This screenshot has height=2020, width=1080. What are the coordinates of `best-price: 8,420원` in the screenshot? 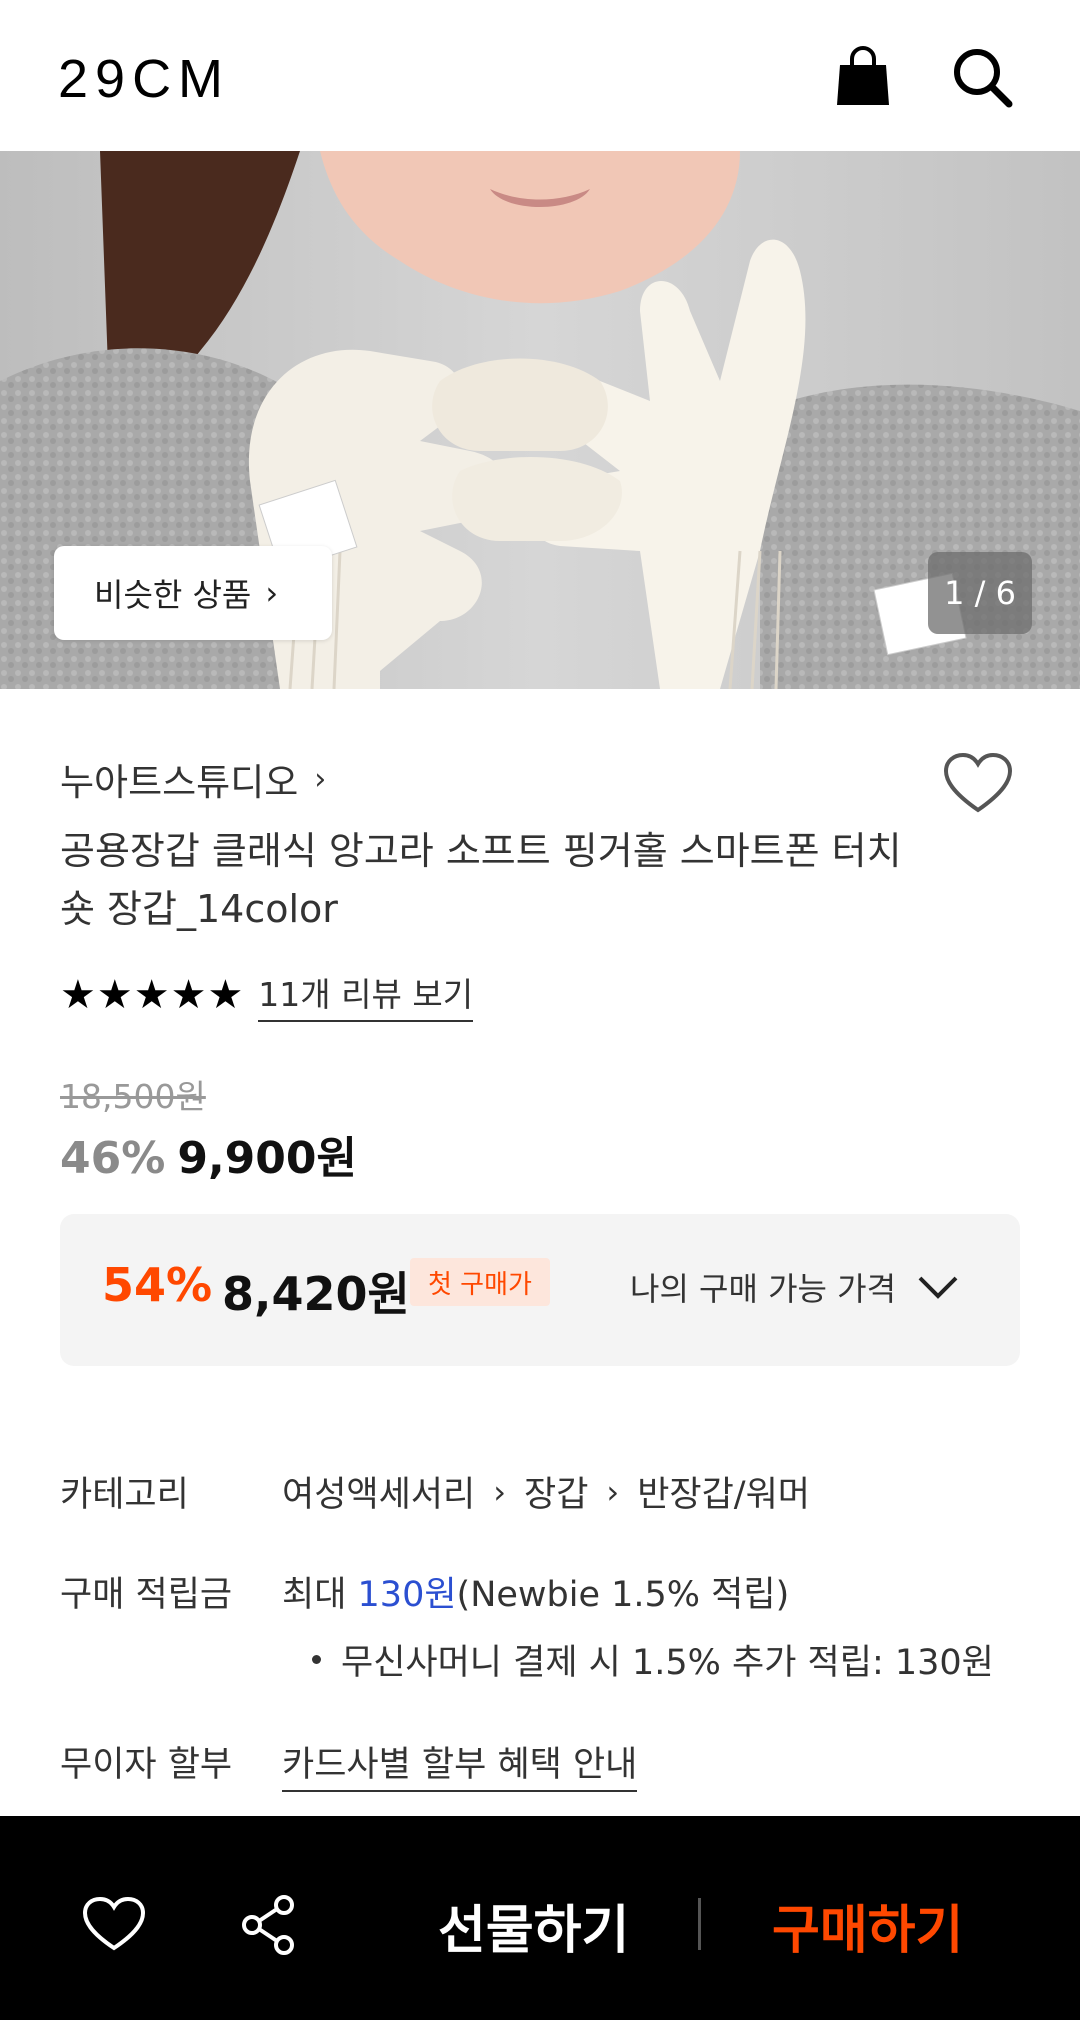 It's located at (316, 1294).